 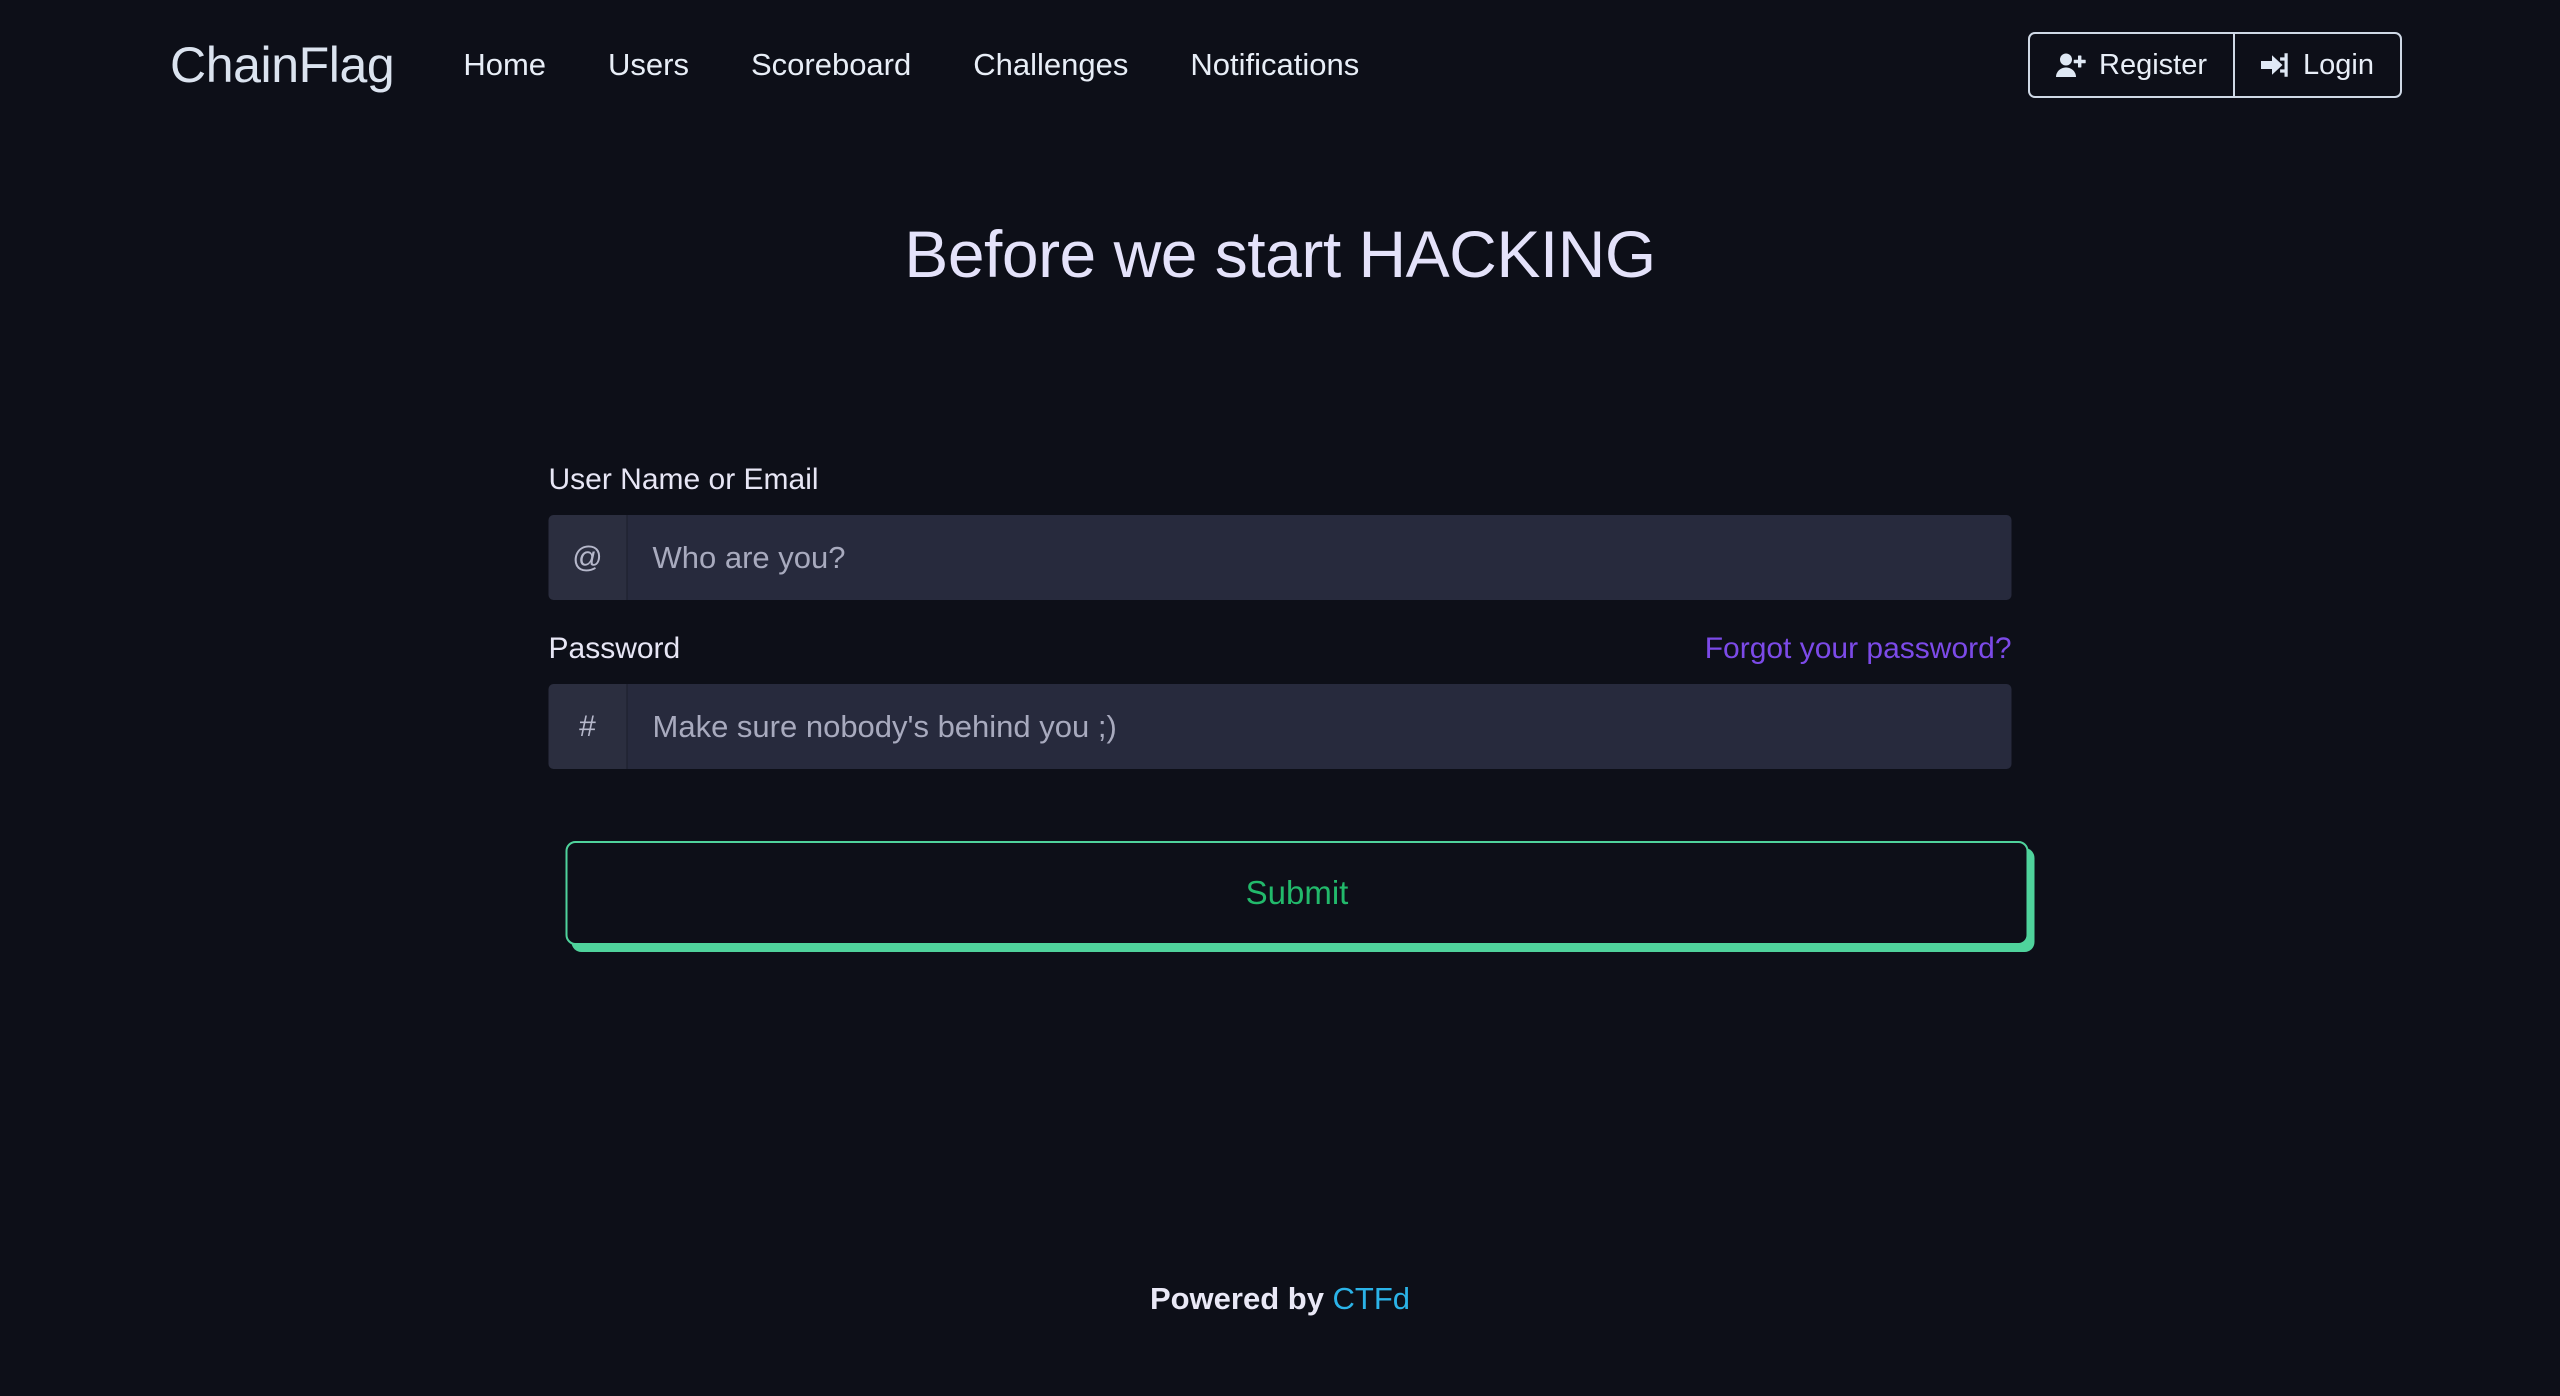 I want to click on nav-item-scoreboard: Scoreboard, so click(x=831, y=65).